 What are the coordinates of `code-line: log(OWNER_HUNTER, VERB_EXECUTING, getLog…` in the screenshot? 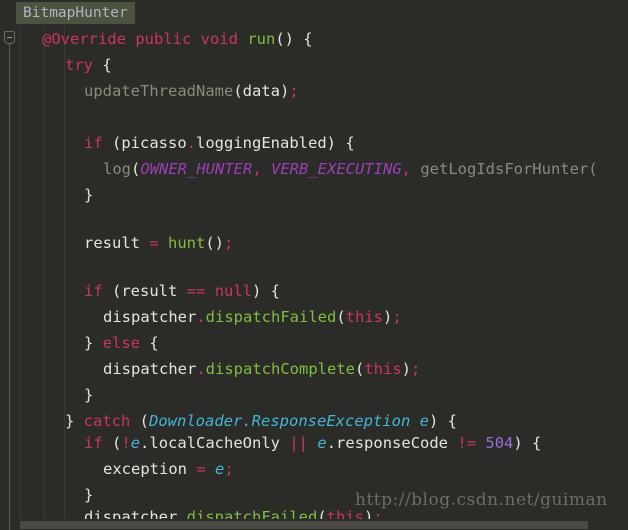 It's located at (309, 169).